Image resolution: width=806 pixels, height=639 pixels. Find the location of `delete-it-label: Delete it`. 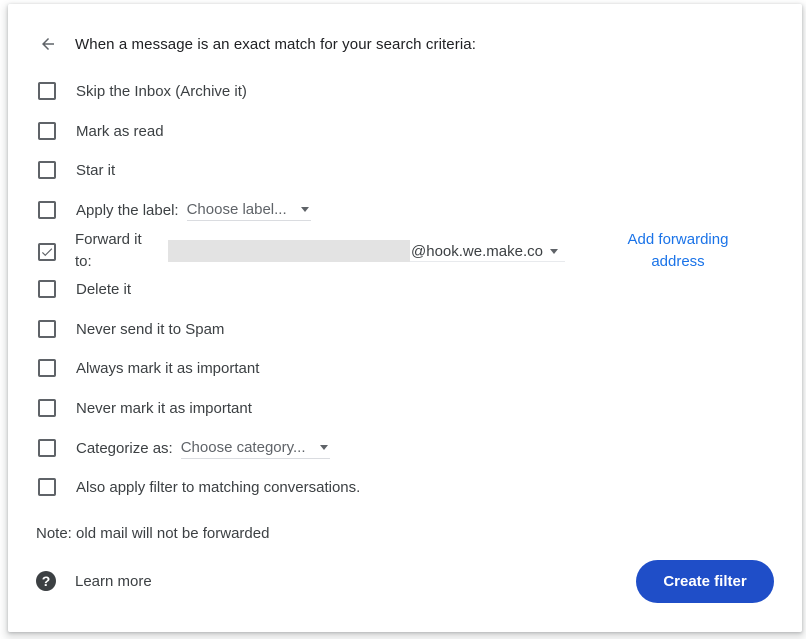

delete-it-label: Delete it is located at coordinates (104, 289).